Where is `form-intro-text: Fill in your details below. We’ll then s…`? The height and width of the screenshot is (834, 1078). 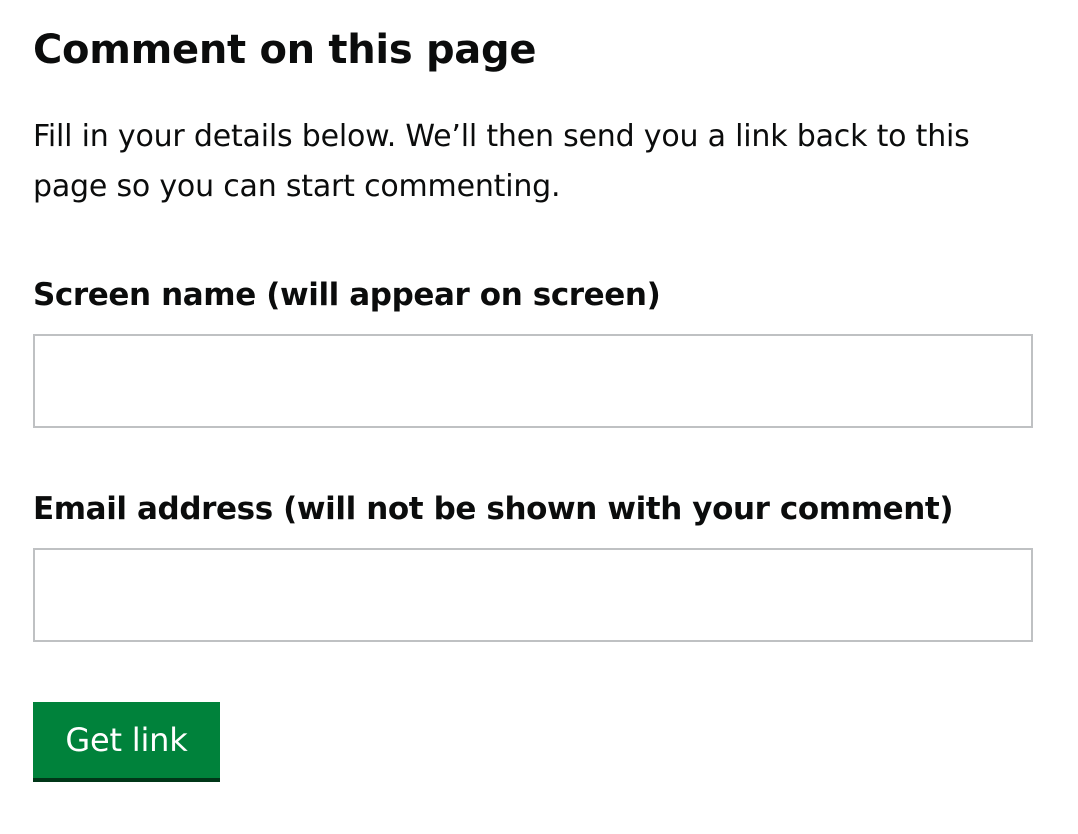 form-intro-text: Fill in your details below. We’ll then s… is located at coordinates (501, 161).